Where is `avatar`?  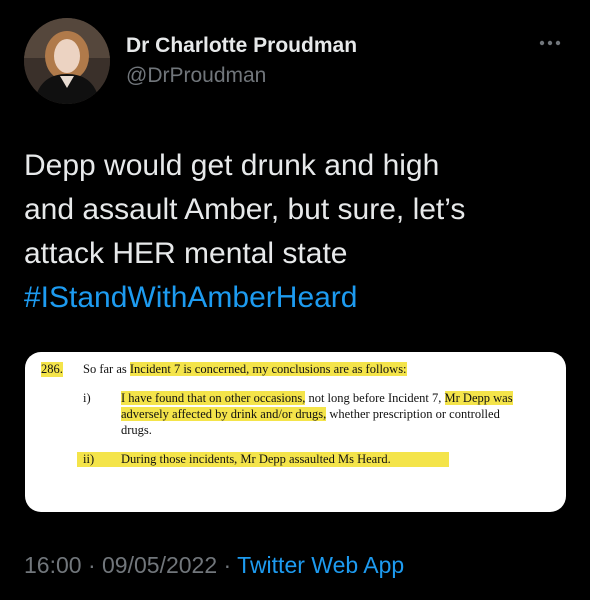
avatar is located at coordinates (67, 61).